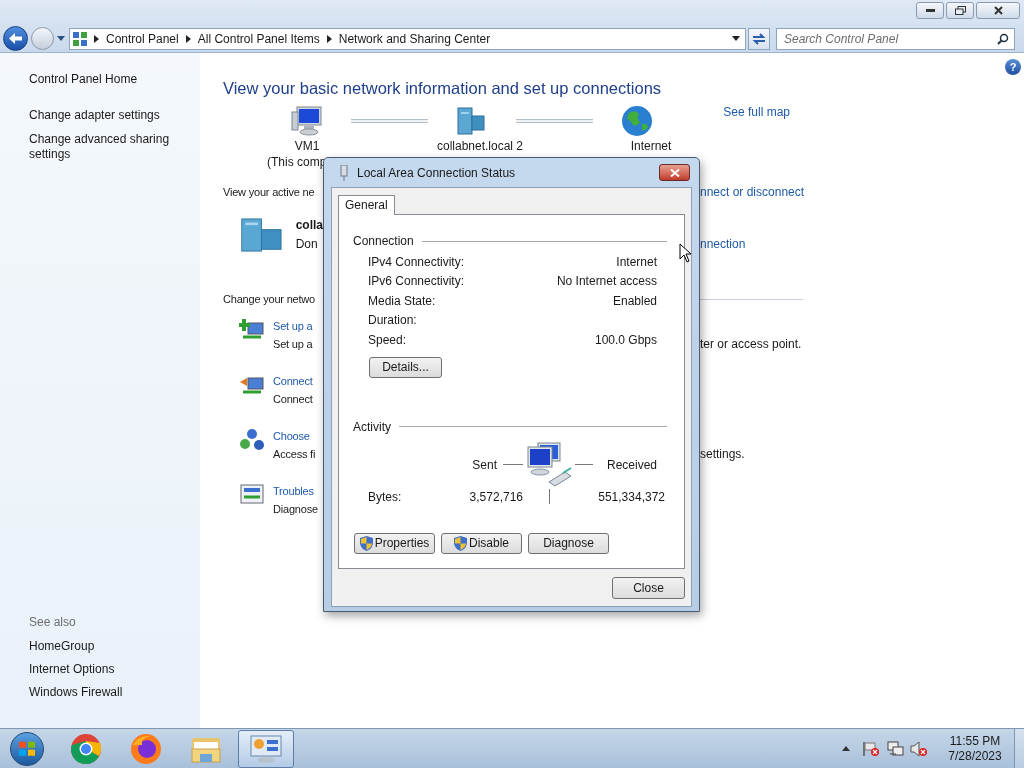  What do you see at coordinates (61, 38) in the screenshot?
I see `history-caret-icon` at bounding box center [61, 38].